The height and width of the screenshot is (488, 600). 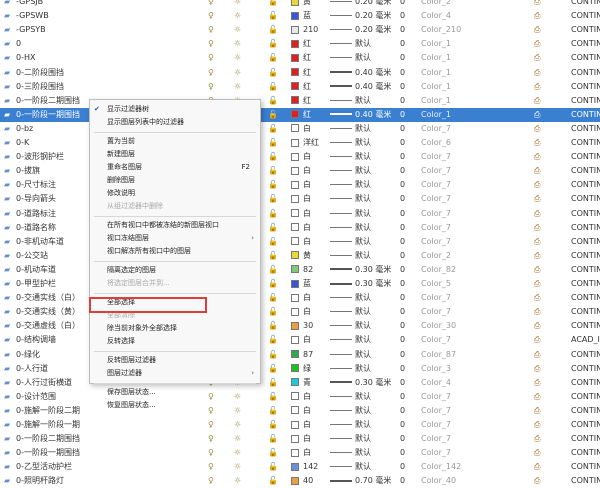 What do you see at coordinates (377, 481) in the screenshot?
I see `lineweight-value: 0.70 毫米` at bounding box center [377, 481].